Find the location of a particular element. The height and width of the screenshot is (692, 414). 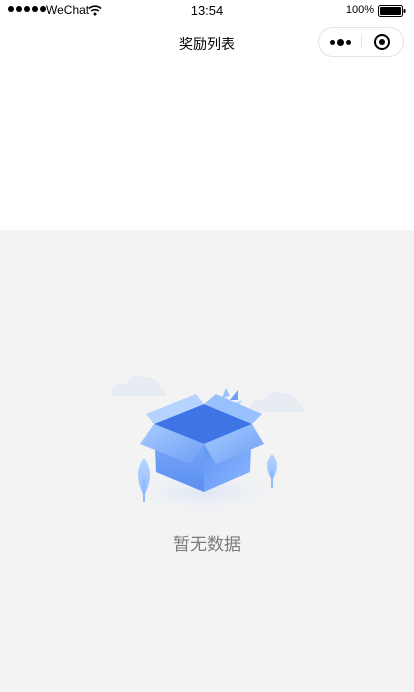

navigation-bar: 奖励列表 is located at coordinates (207, 42).